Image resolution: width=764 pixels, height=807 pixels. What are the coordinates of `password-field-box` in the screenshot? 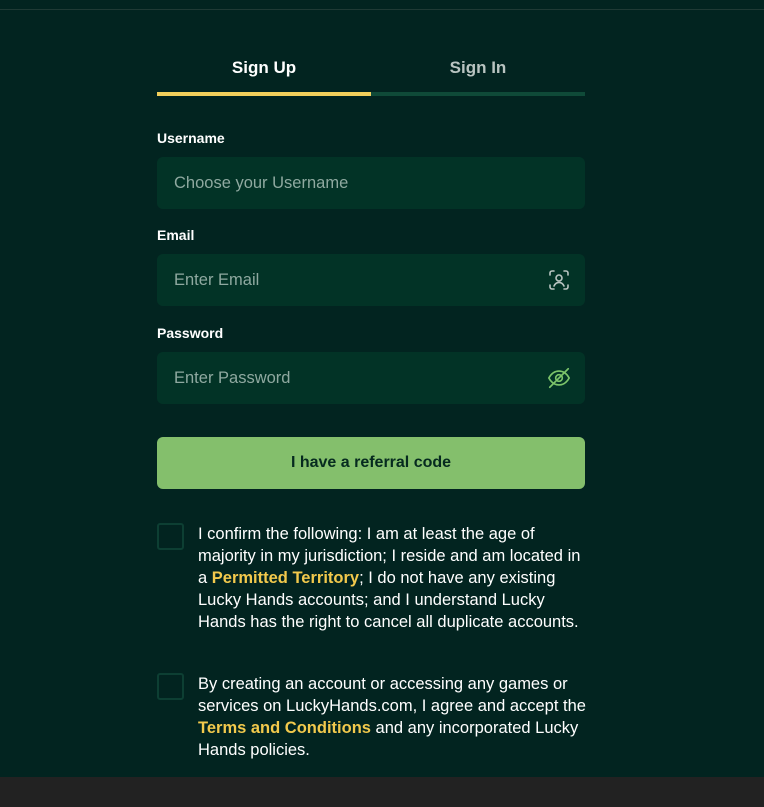 It's located at (371, 378).